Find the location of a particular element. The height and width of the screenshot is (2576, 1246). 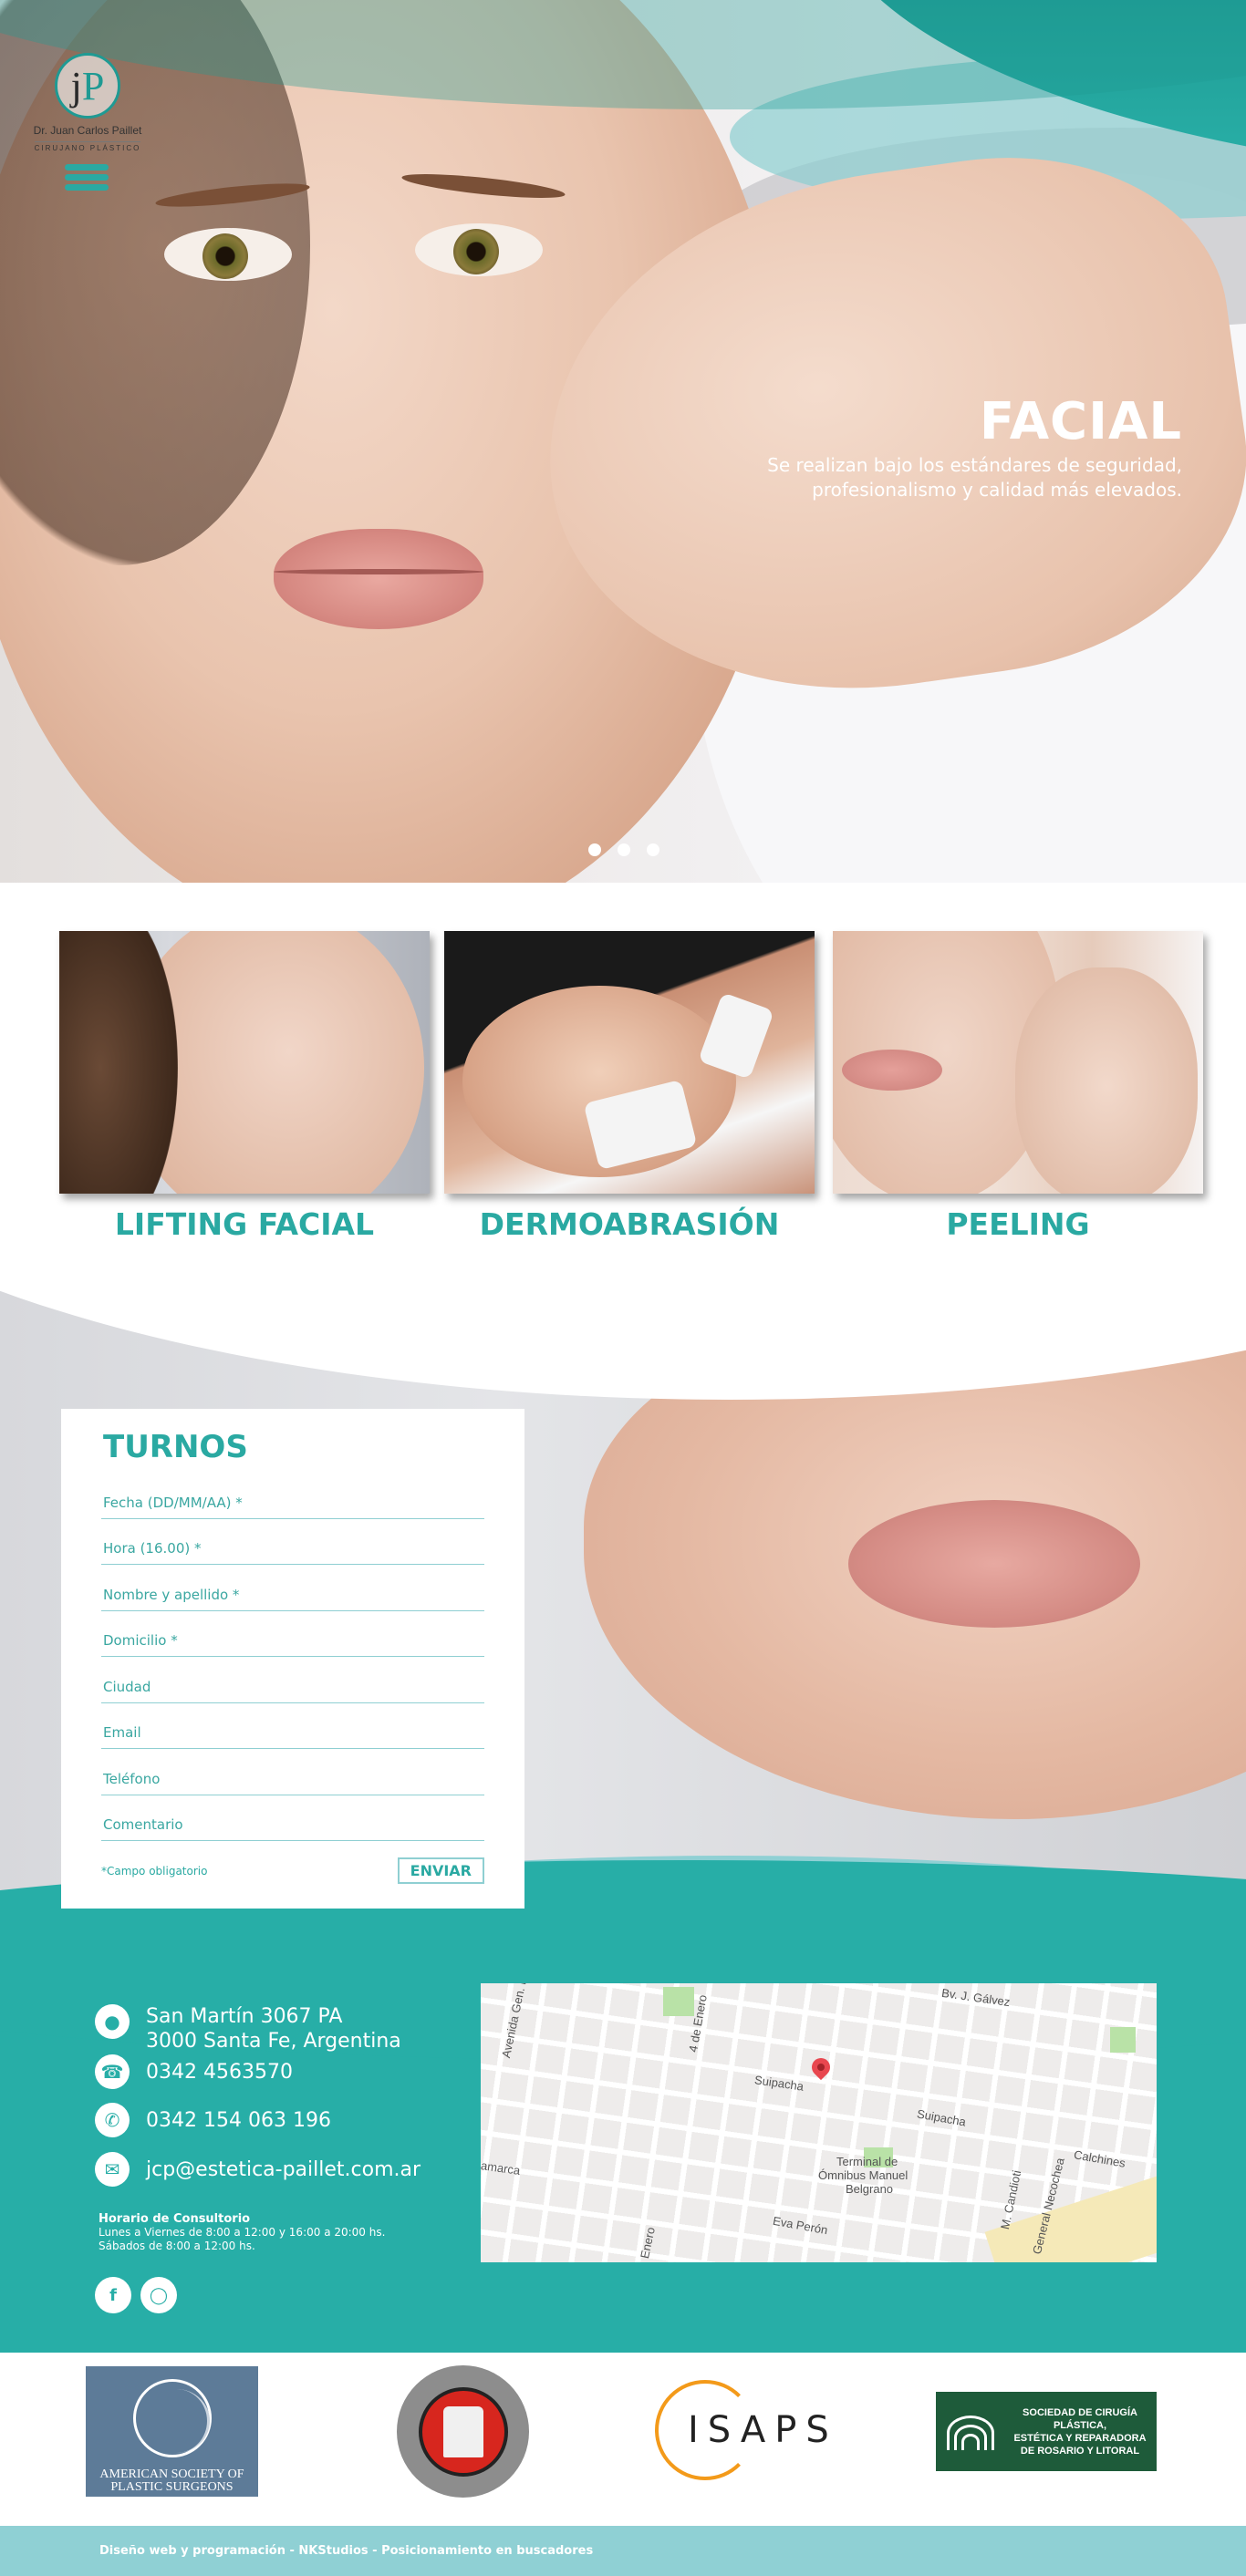

hero-eye-left is located at coordinates (228, 254).